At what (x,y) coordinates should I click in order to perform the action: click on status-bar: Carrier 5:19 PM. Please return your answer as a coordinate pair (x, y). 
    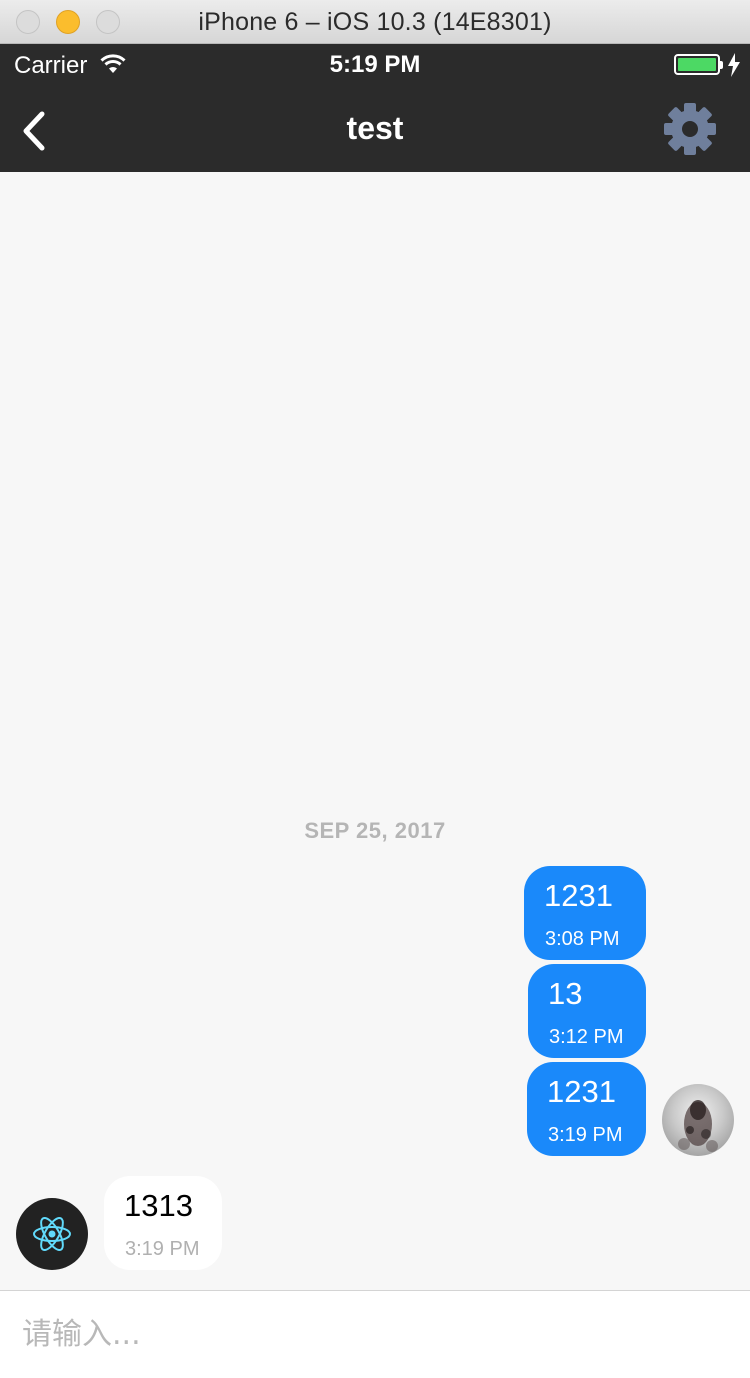
    Looking at the image, I should click on (375, 65).